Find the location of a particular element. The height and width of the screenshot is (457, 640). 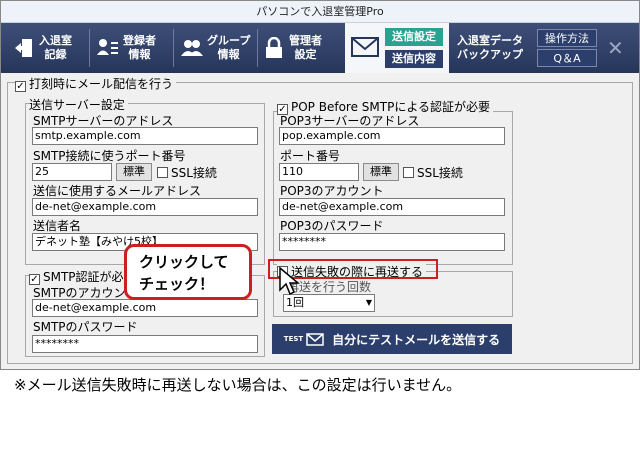

group-icon is located at coordinates (192, 48).